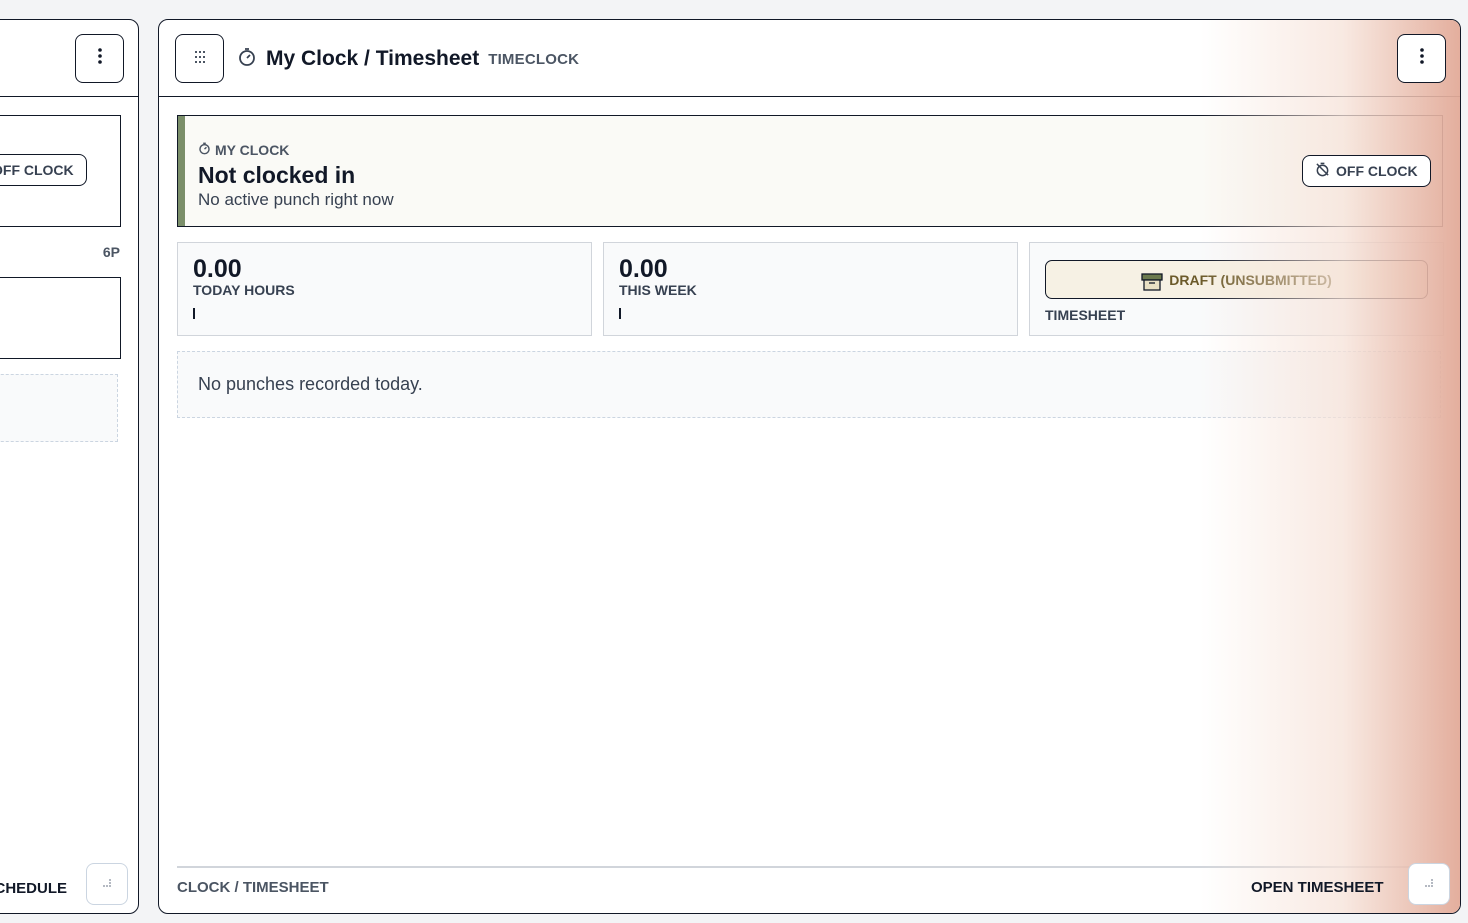  Describe the element at coordinates (60, 318) in the screenshot. I see `schedule-block` at that location.